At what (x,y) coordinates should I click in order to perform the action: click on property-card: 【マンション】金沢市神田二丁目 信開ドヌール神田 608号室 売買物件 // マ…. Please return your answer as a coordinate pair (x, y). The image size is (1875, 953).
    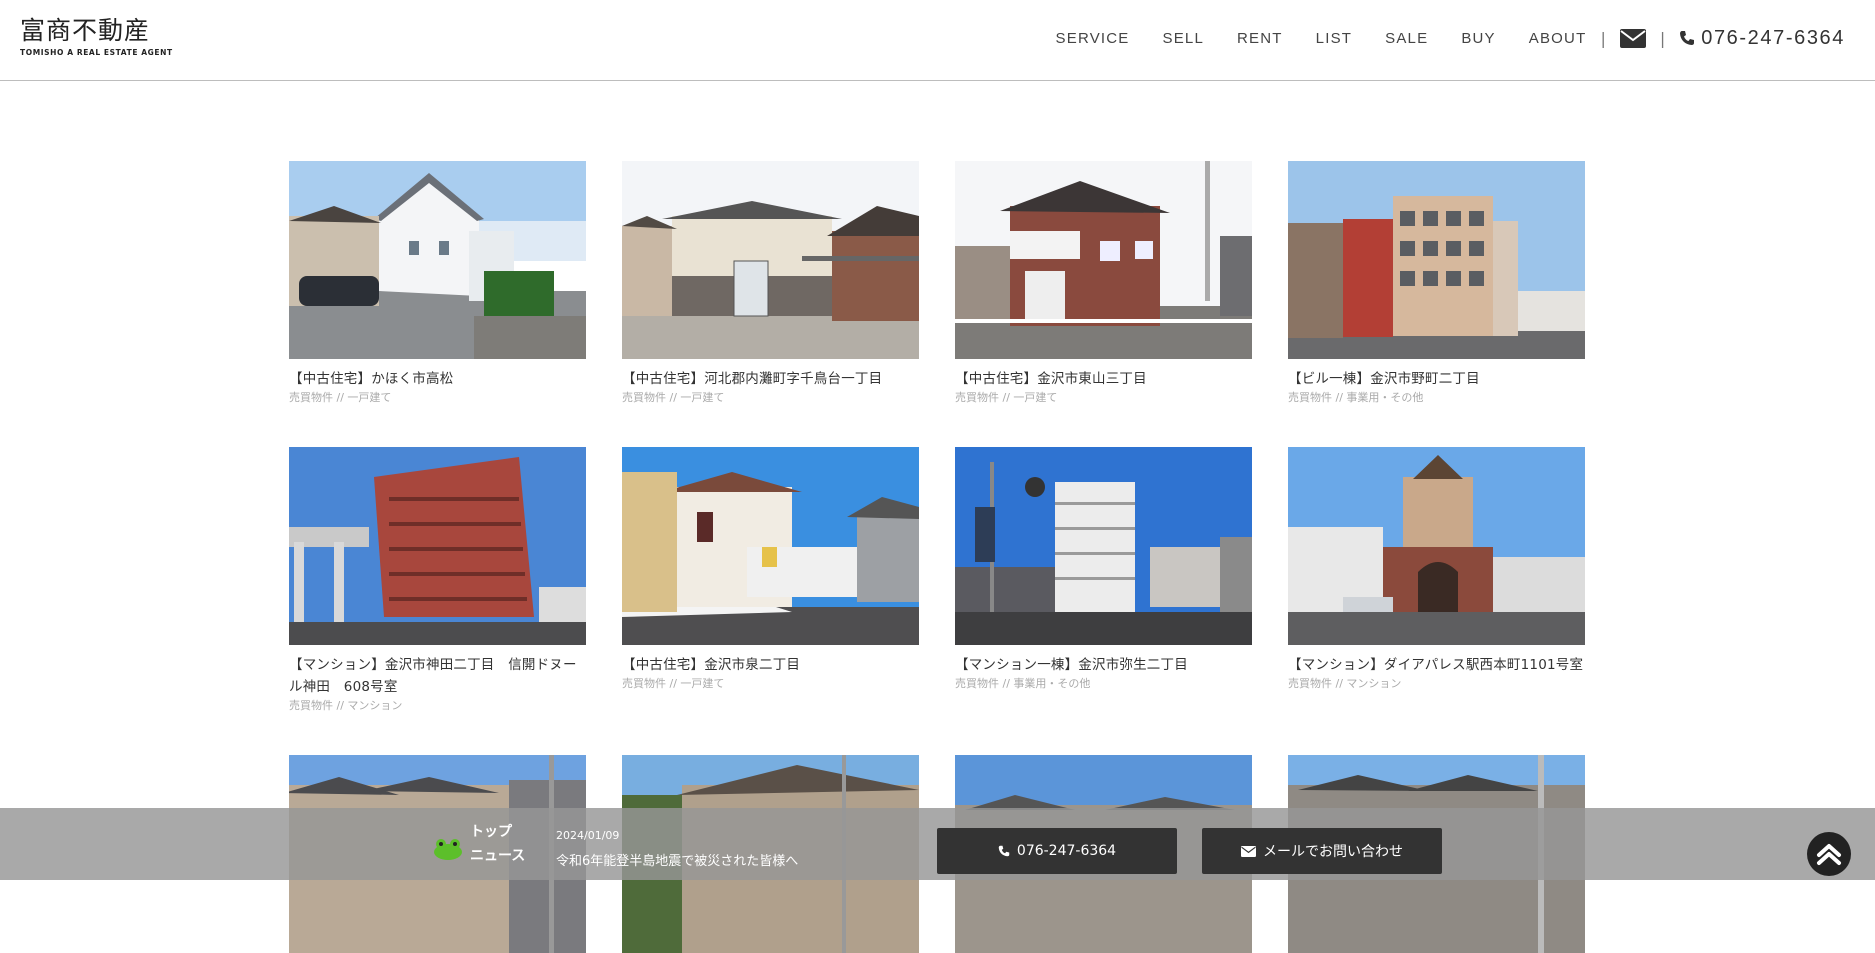
    Looking at the image, I should click on (437, 580).